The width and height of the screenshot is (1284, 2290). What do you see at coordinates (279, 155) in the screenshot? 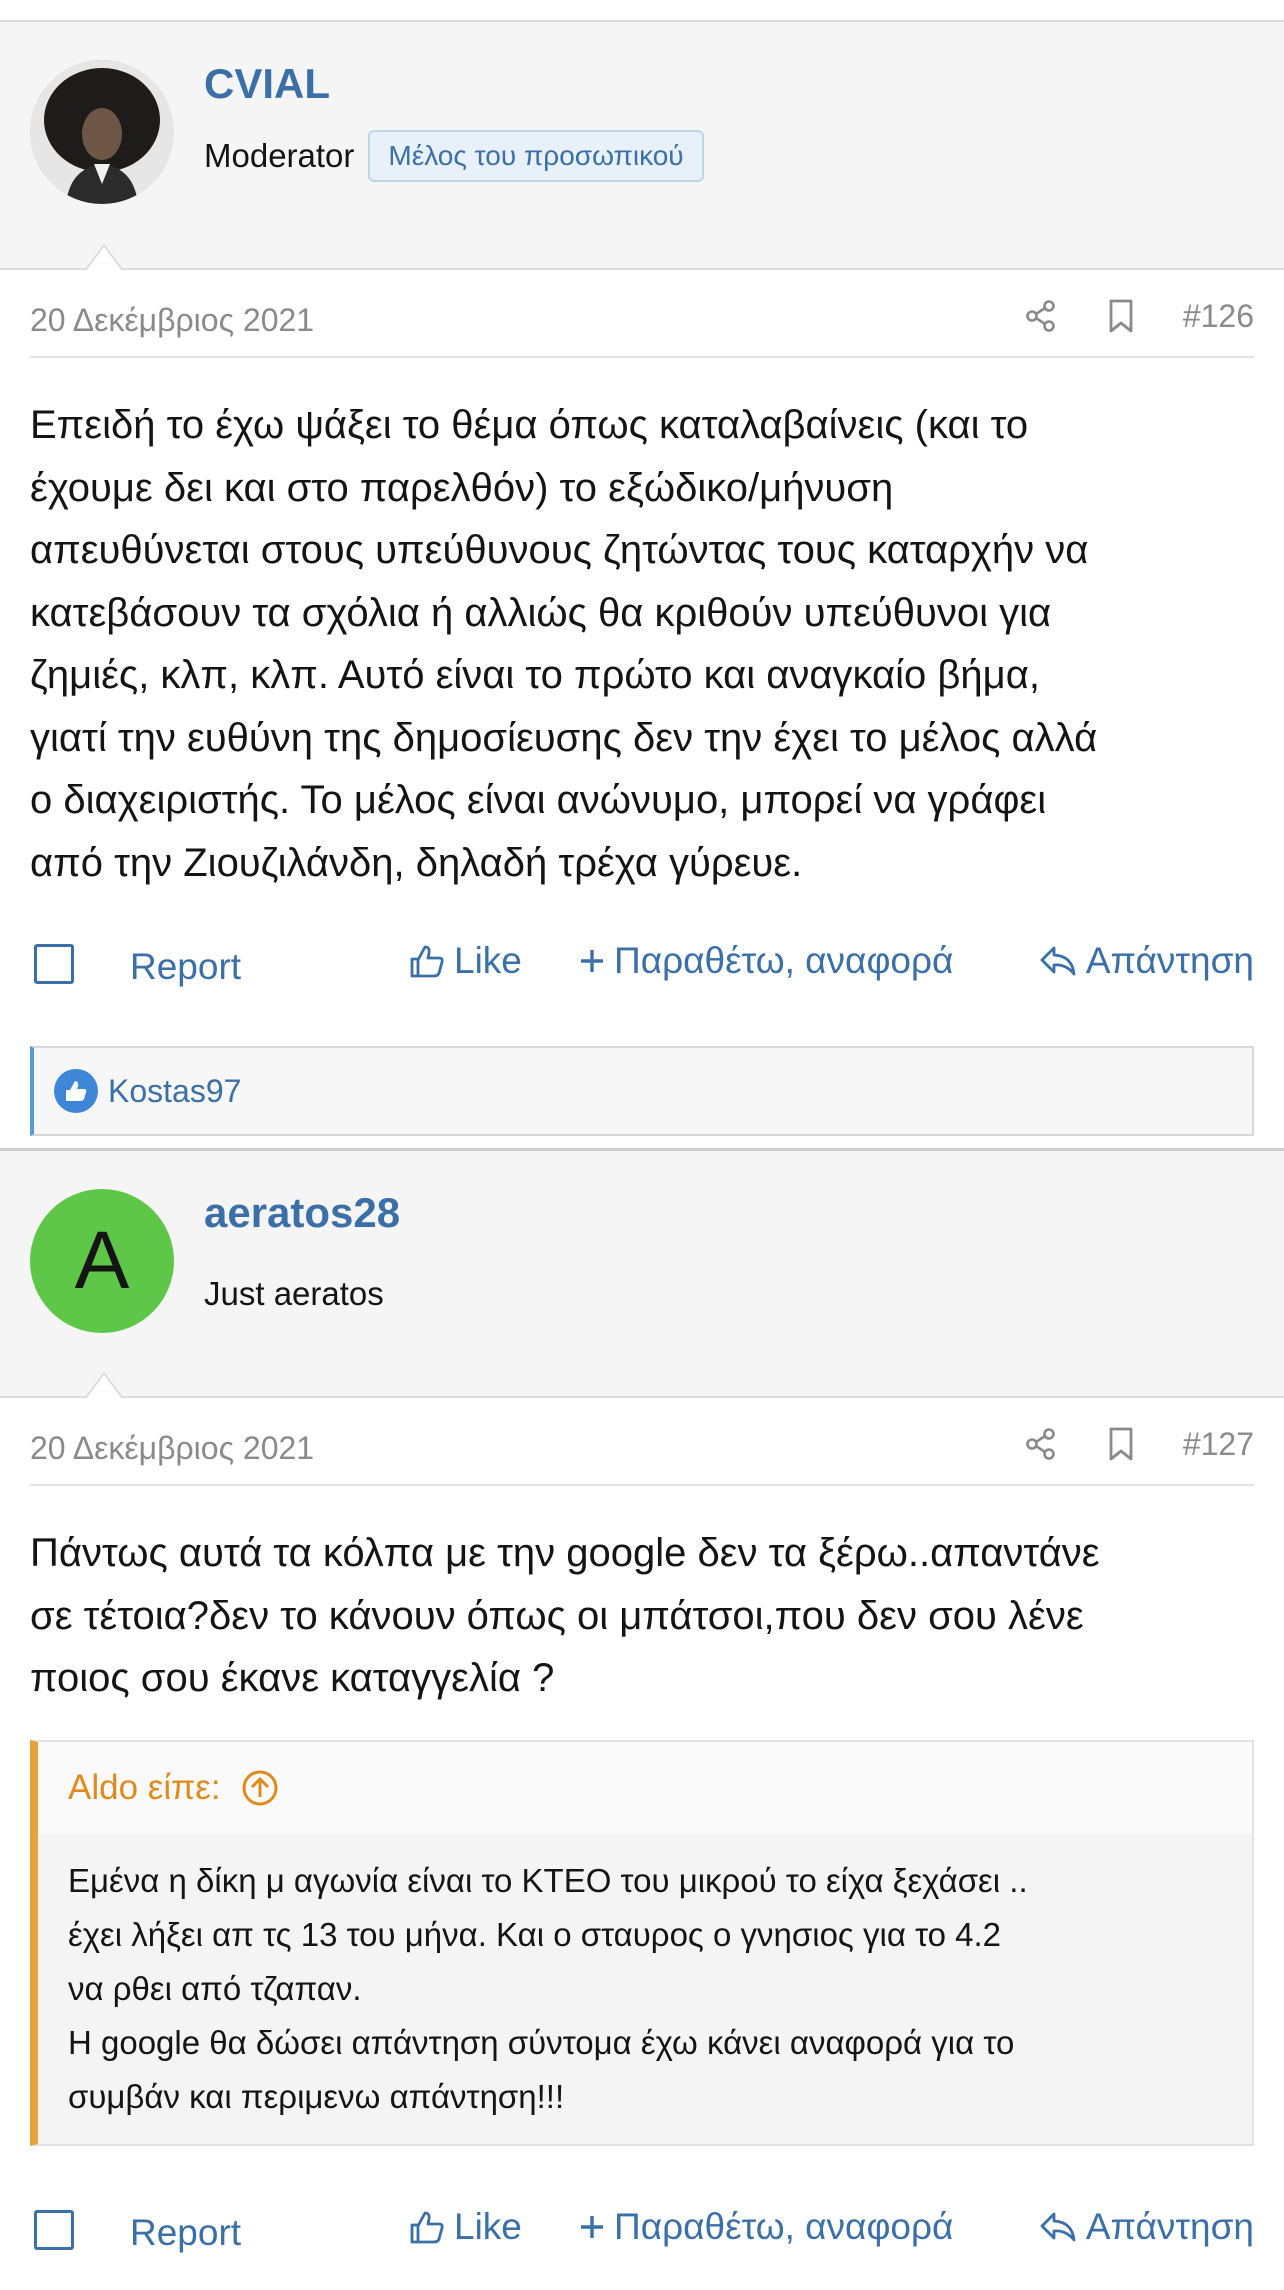
I see `user-title-text: Moderator` at bounding box center [279, 155].